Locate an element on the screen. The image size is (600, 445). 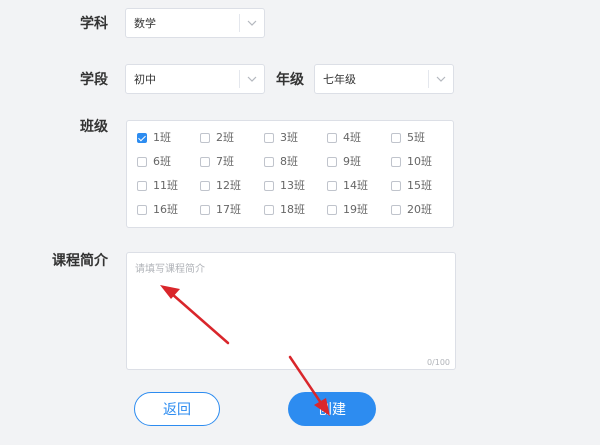
class-checkbox-item: 12班 is located at coordinates (220, 186).